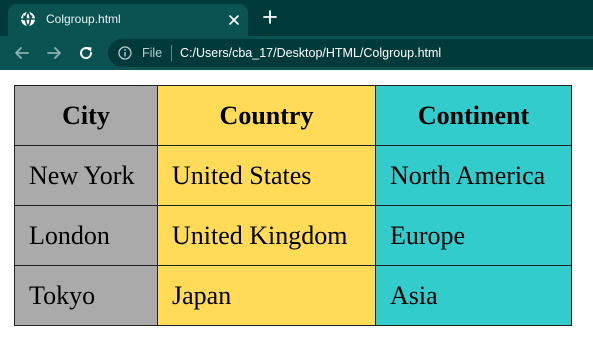  I want to click on header-cell: City, so click(86, 115).